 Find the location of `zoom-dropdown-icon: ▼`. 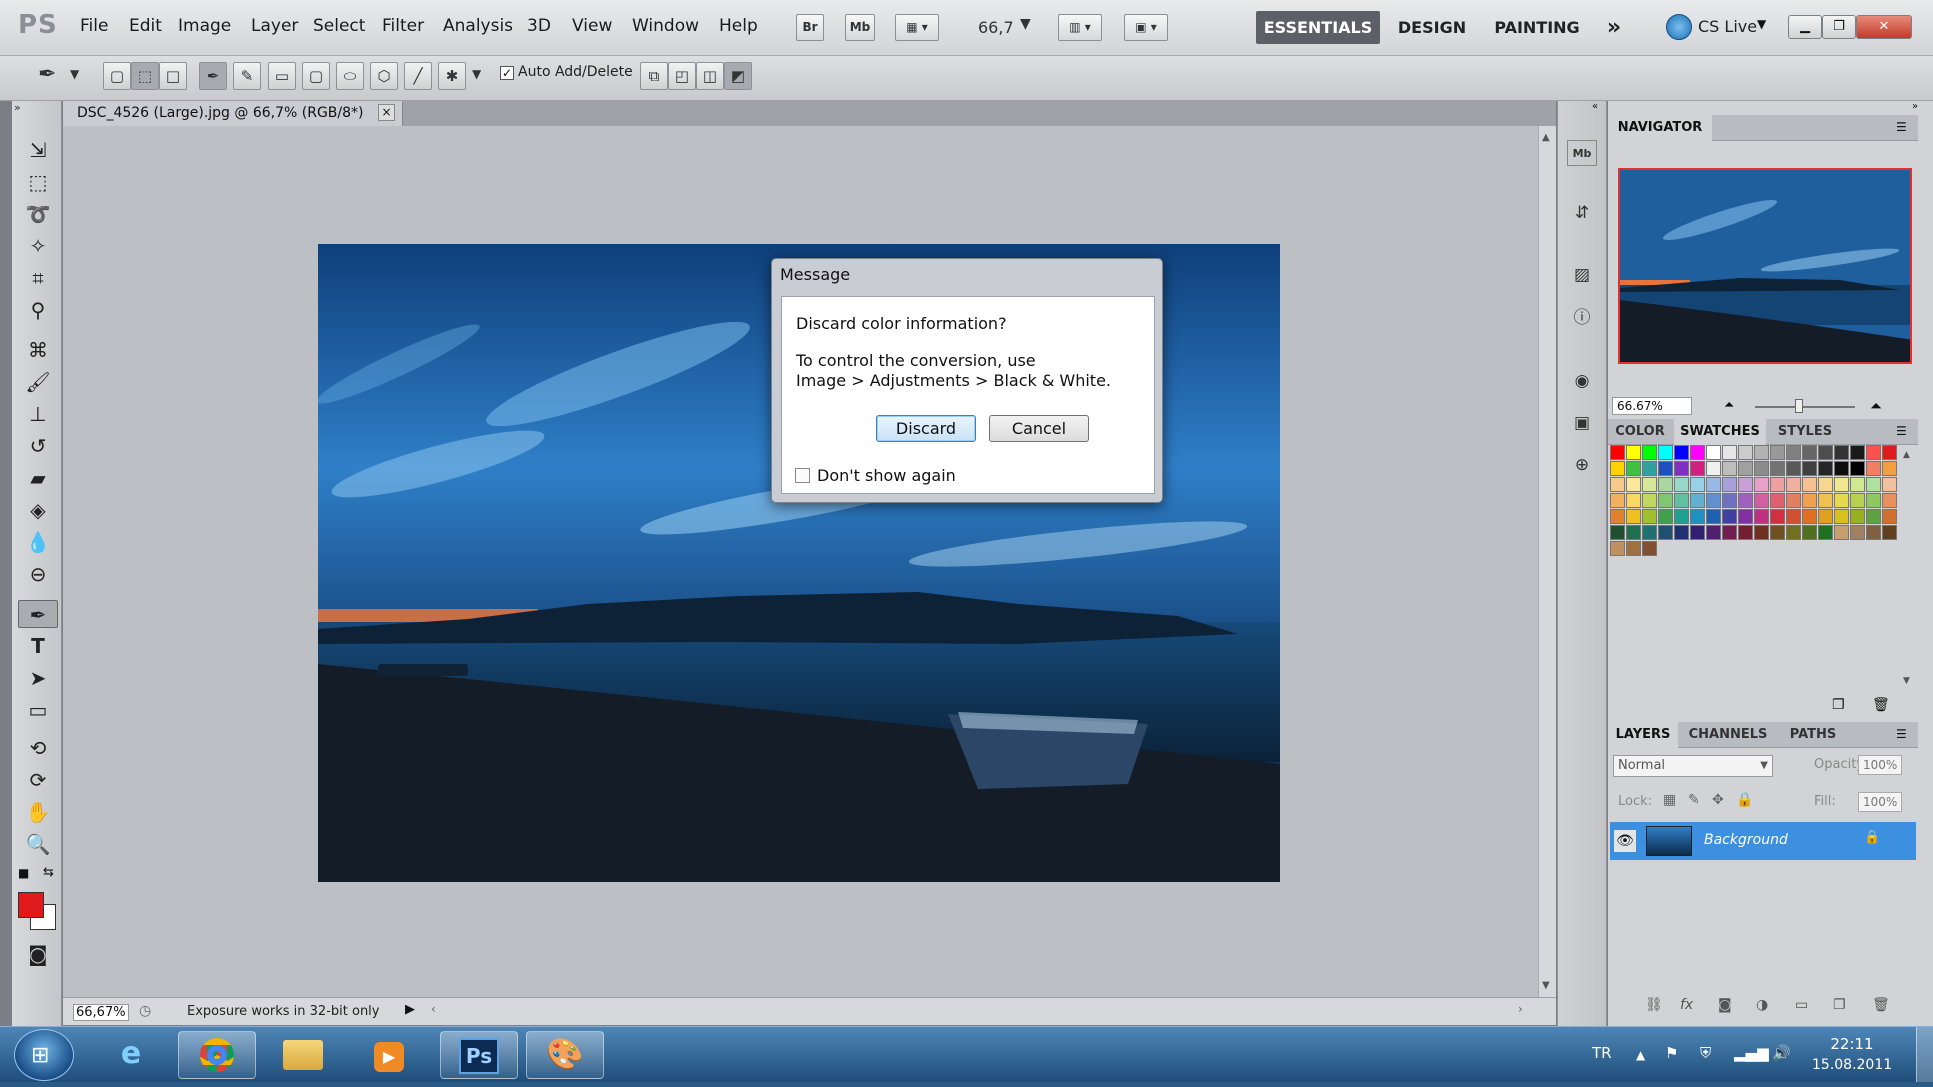

zoom-dropdown-icon: ▼ is located at coordinates (1025, 24).